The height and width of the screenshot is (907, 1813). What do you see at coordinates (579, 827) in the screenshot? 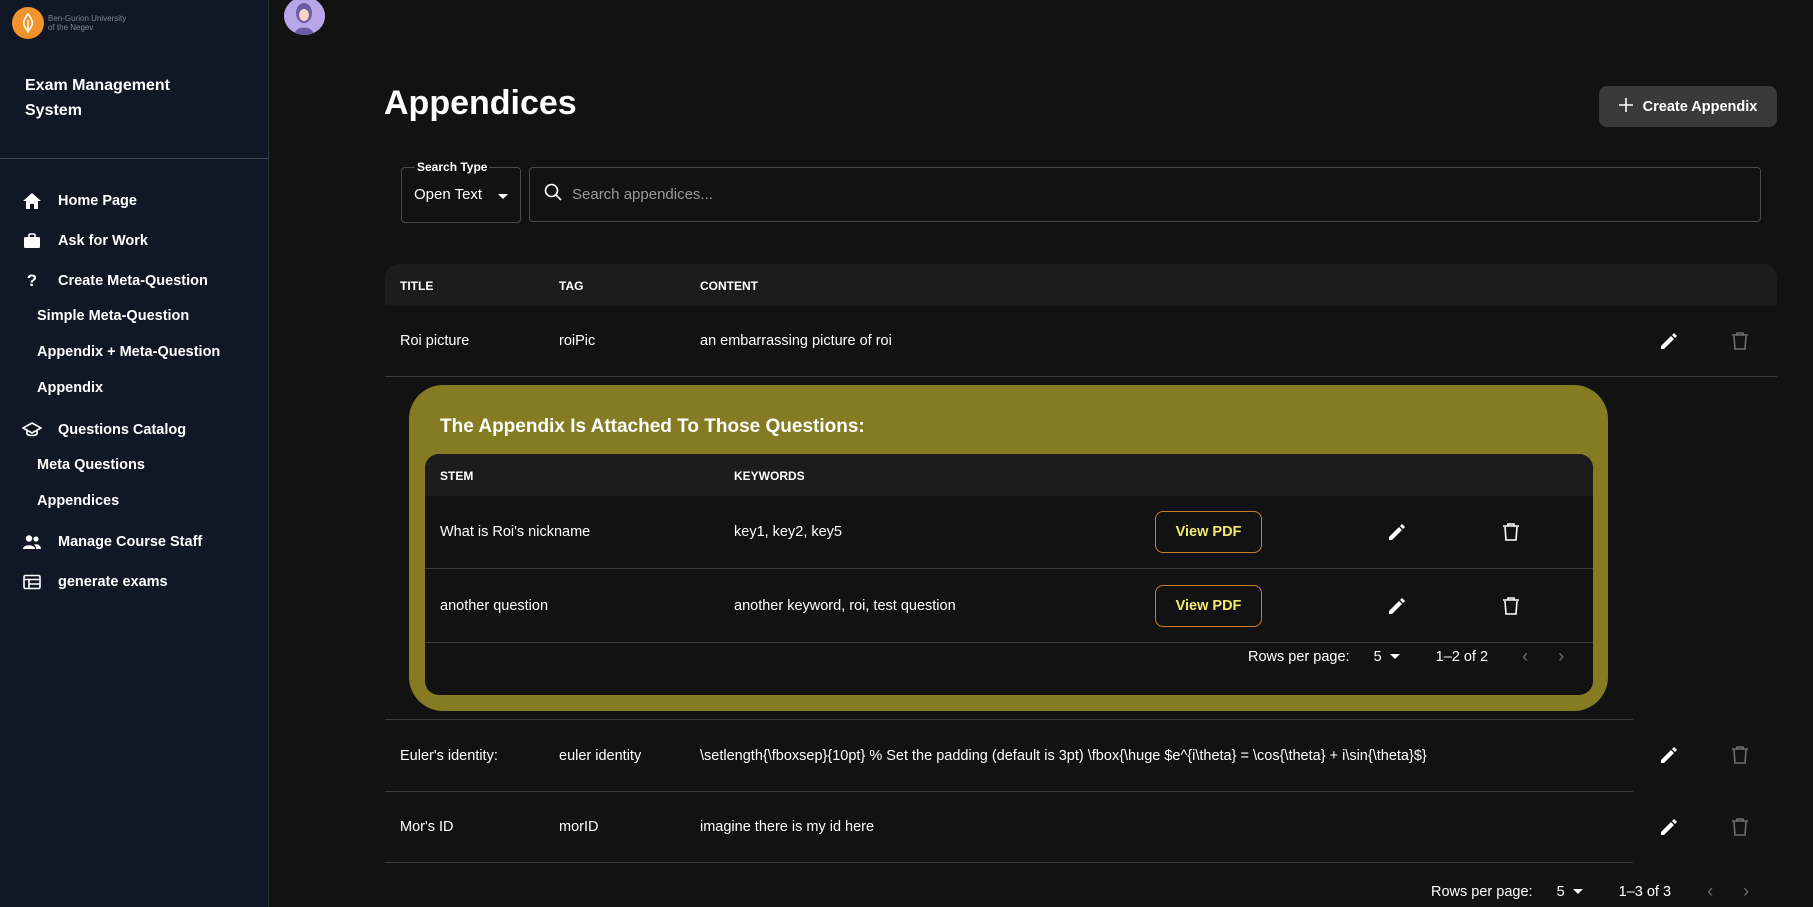
I see `row-tag: morID` at bounding box center [579, 827].